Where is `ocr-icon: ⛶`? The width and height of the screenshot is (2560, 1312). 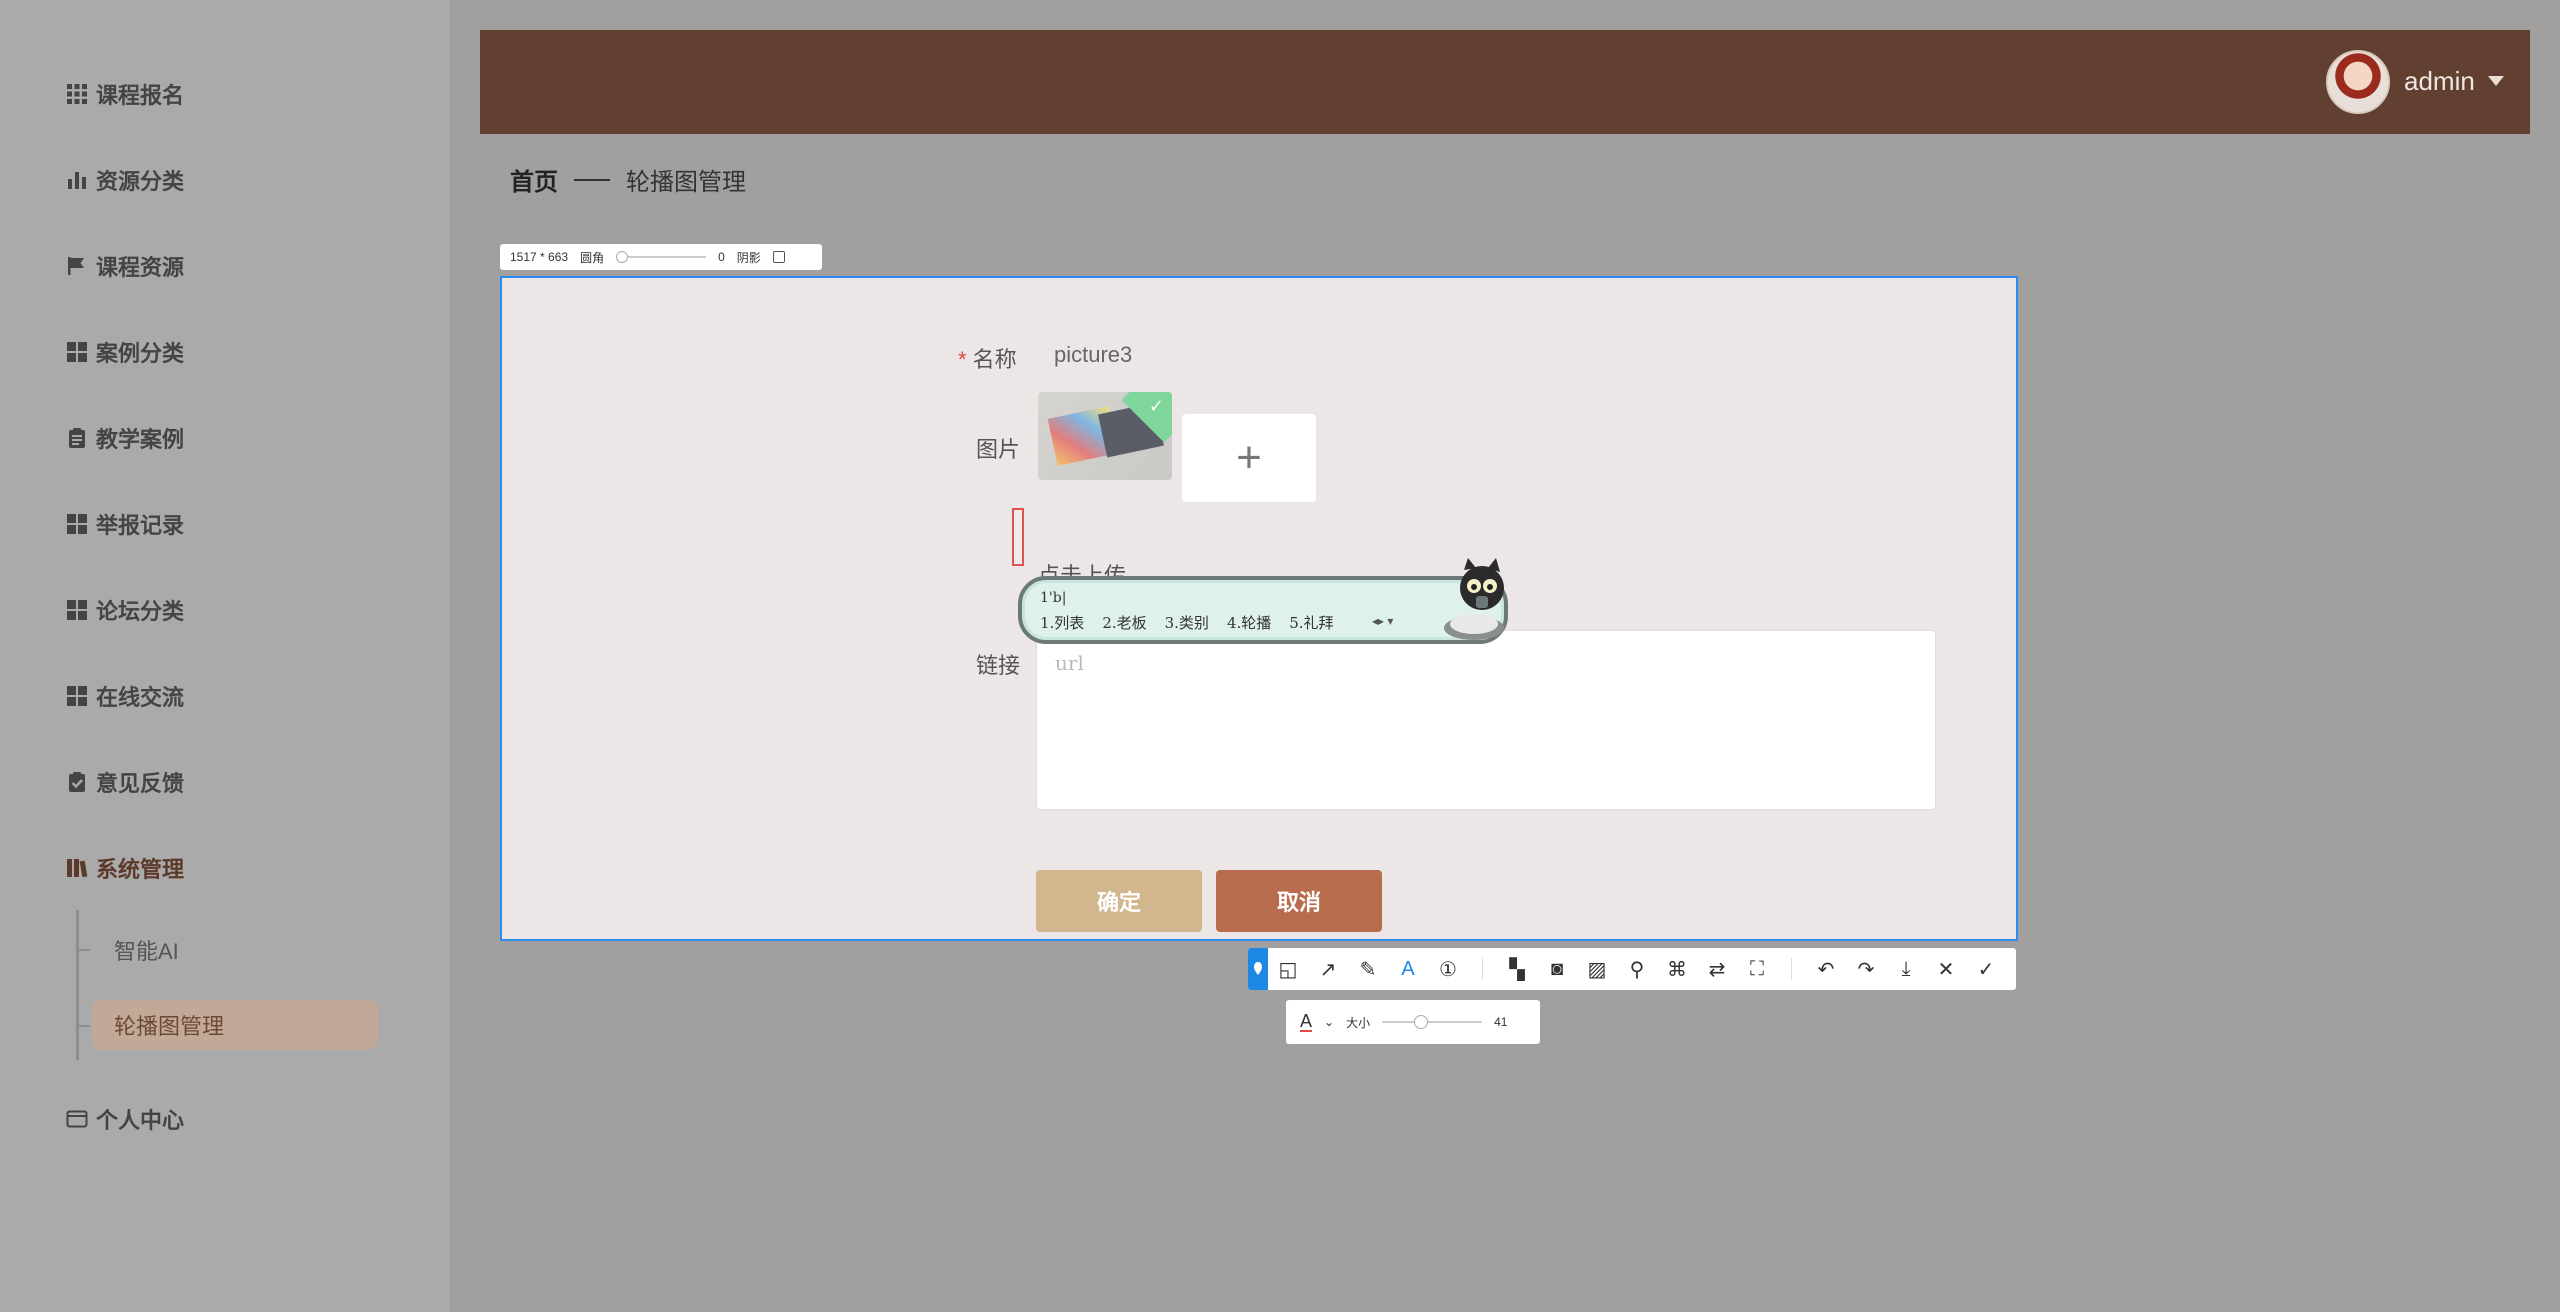
ocr-icon: ⛶ is located at coordinates (1757, 969).